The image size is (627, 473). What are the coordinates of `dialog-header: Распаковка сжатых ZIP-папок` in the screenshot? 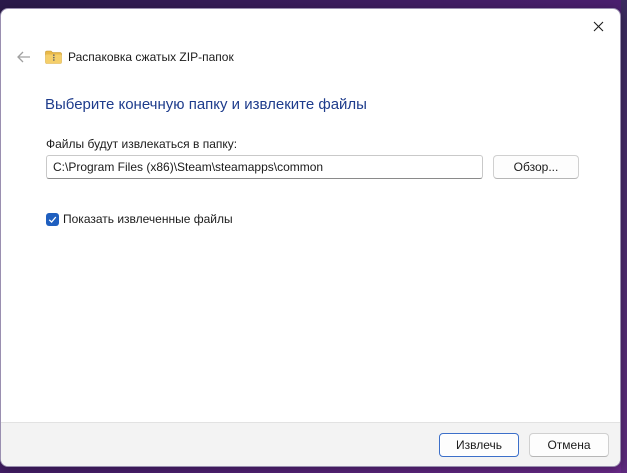 It's located at (124, 57).